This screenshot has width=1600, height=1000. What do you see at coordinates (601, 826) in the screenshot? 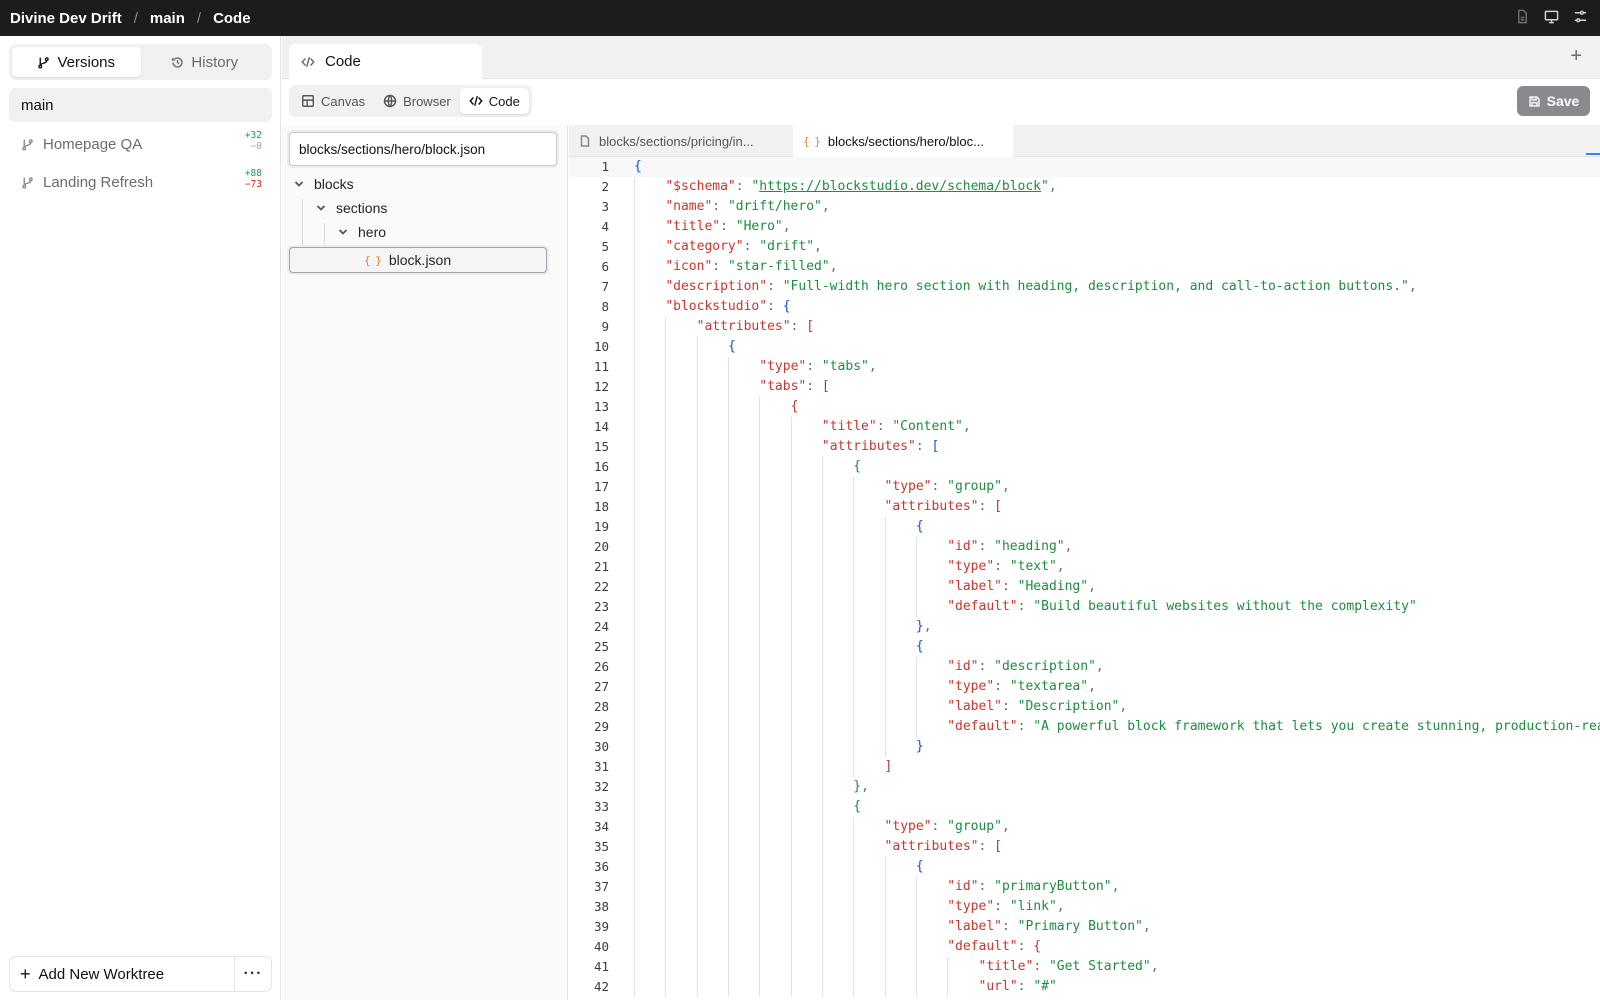
I see `line-number: 34` at bounding box center [601, 826].